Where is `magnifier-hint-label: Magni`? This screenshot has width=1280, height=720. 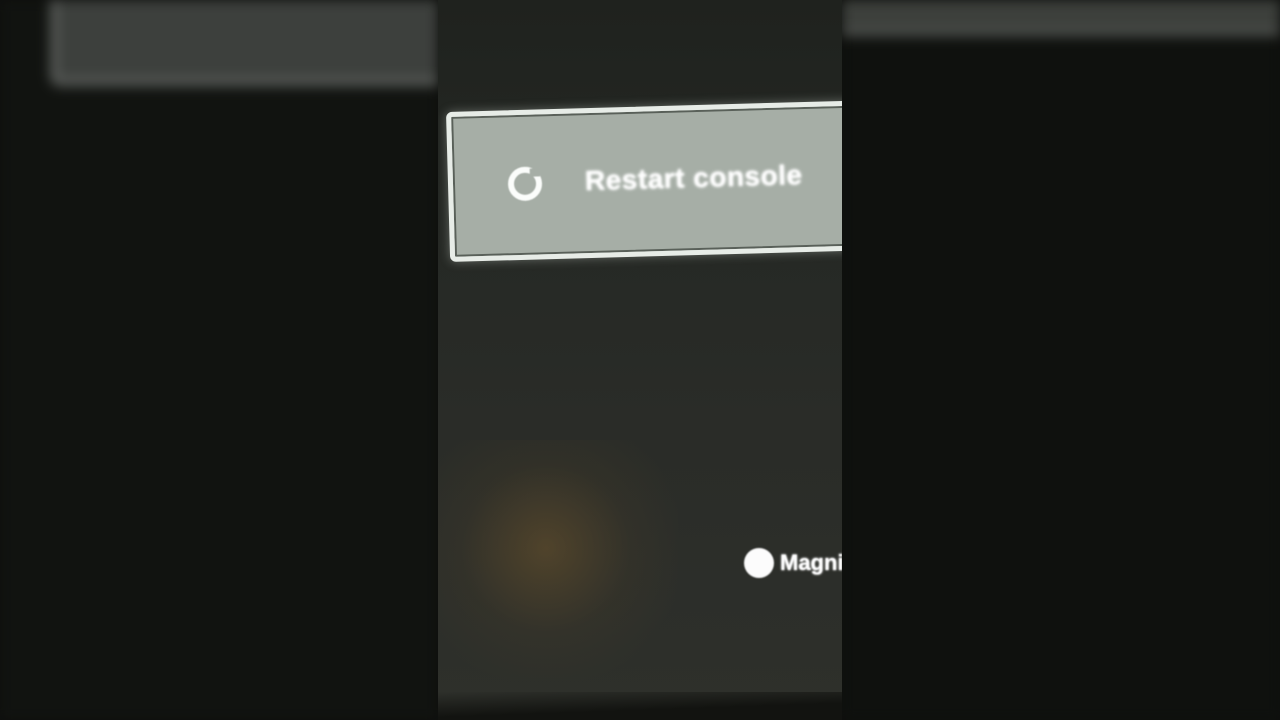
magnifier-hint-label: Magni is located at coordinates (811, 562).